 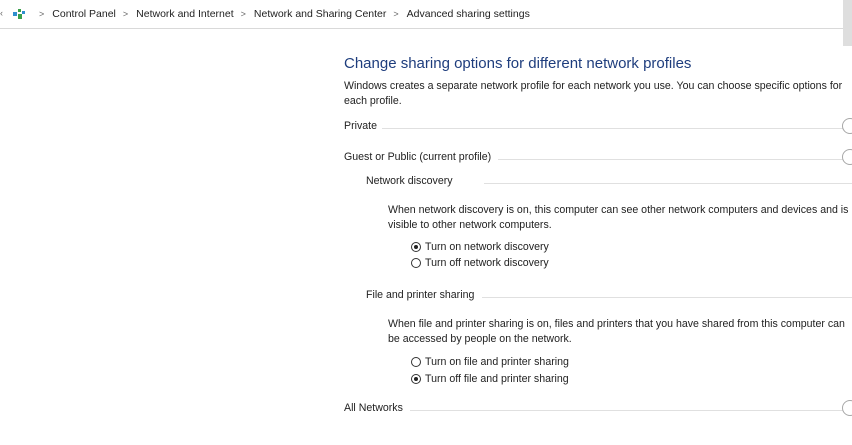 I want to click on profile-private-label: Private, so click(x=360, y=126).